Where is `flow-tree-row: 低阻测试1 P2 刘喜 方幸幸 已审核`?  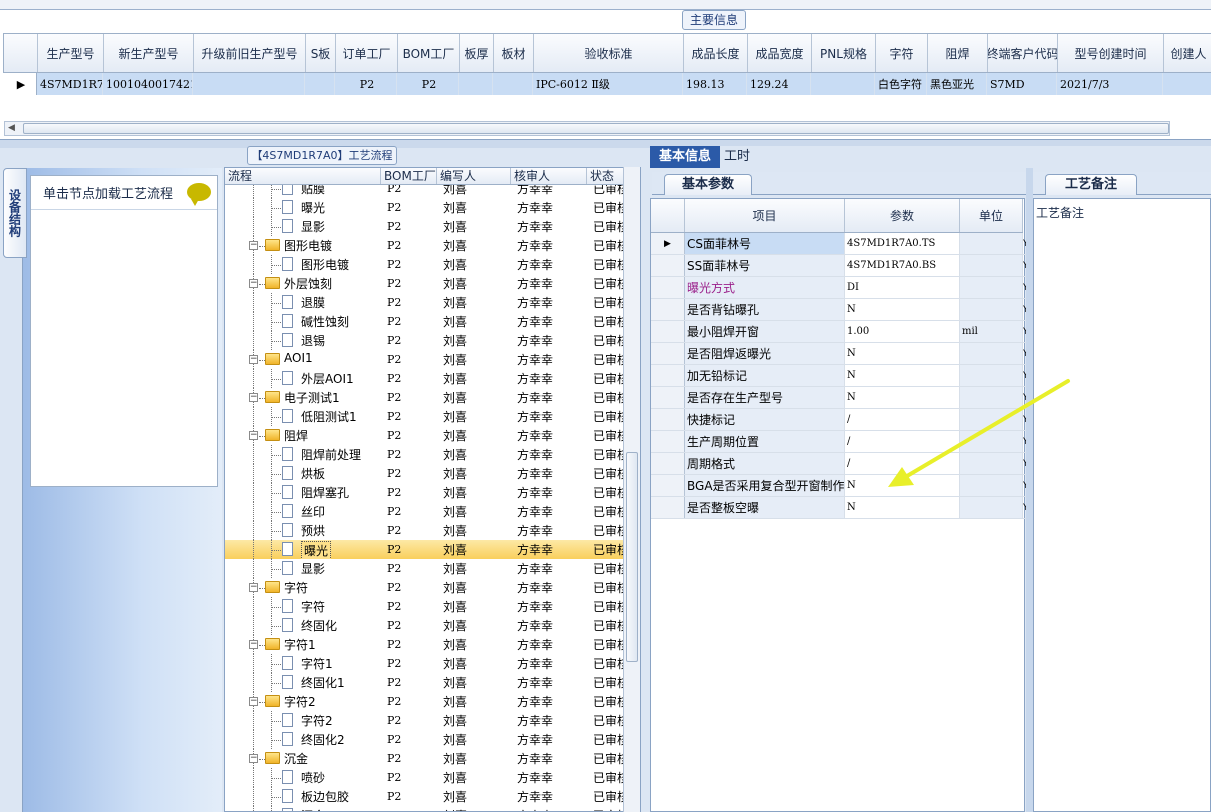
flow-tree-row: 低阻测试1 P2 刘喜 方幸幸 已审核 is located at coordinates (425, 416).